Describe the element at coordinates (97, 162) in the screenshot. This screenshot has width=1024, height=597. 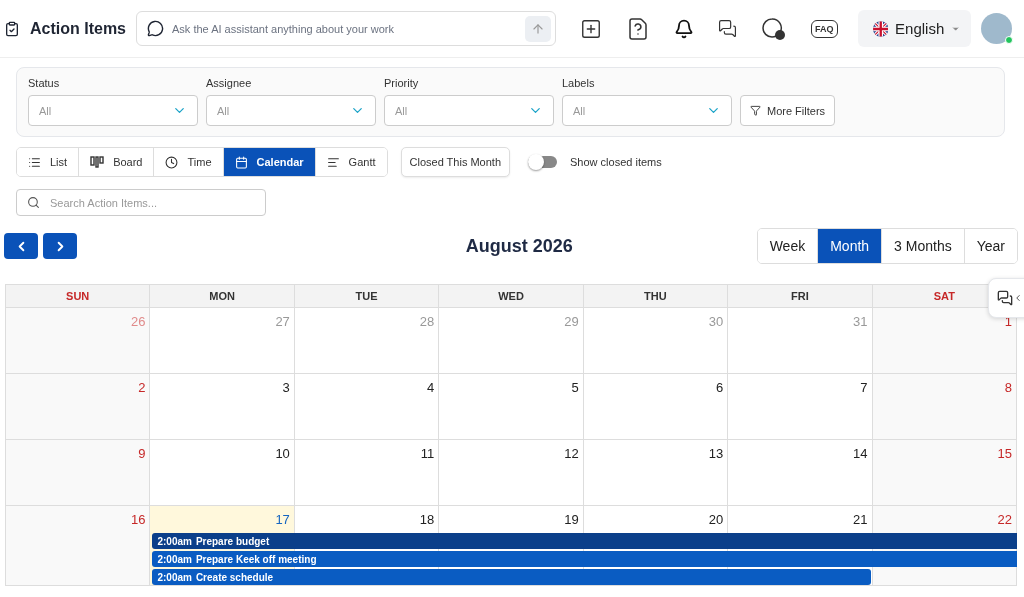
I see `board-icon` at that location.